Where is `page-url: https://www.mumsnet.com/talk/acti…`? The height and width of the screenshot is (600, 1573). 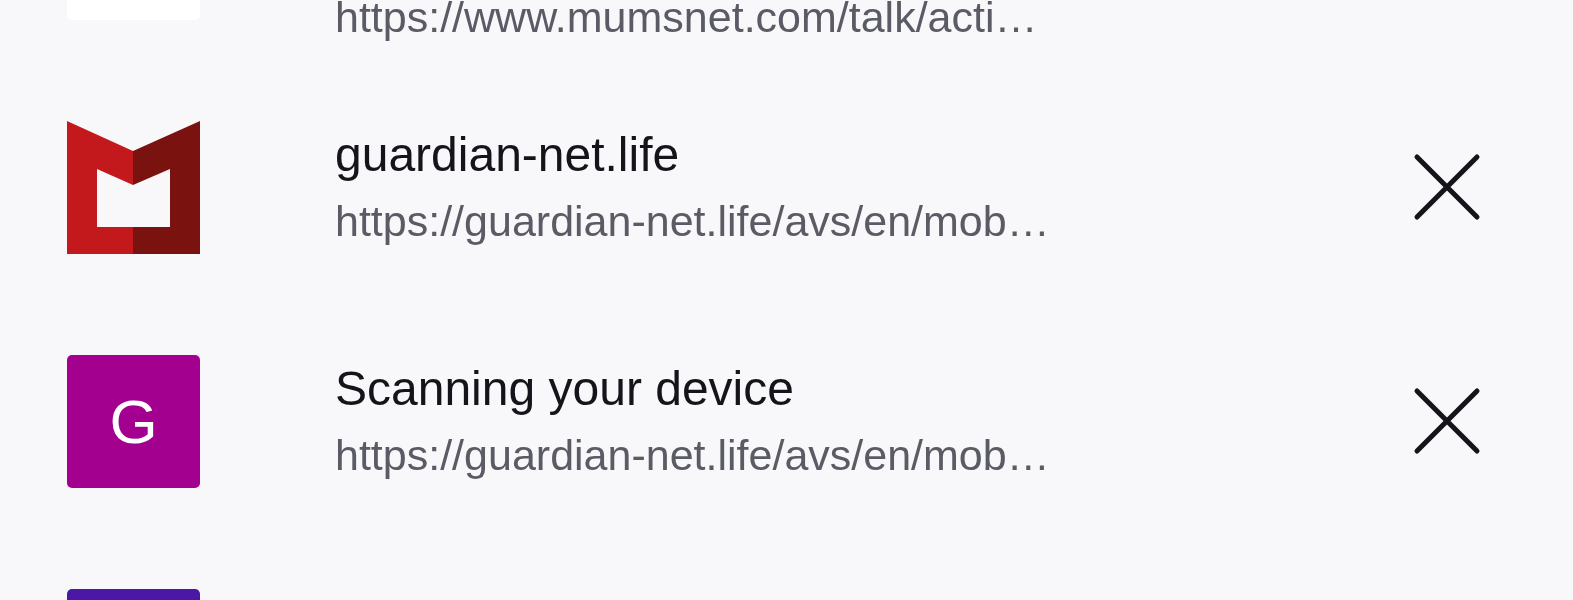 page-url: https://www.mumsnet.com/talk/acti… is located at coordinates (687, 21).